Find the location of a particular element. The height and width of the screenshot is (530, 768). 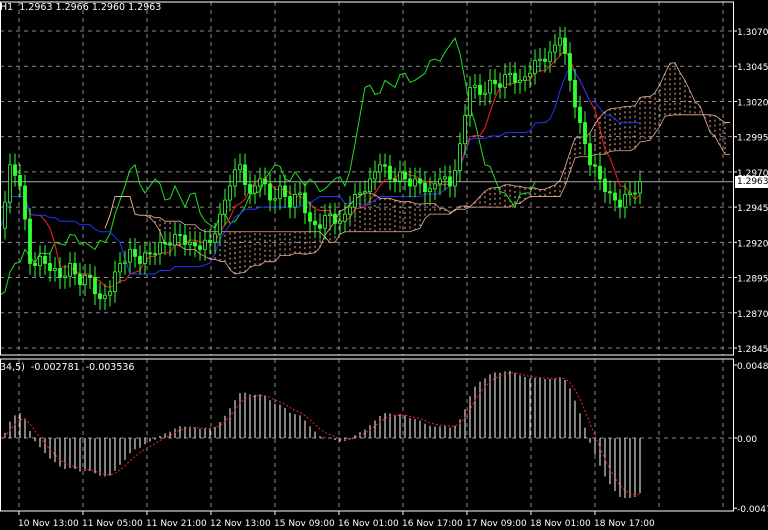

time-tick-label: 10 Nov 13:00 is located at coordinates (48, 524).